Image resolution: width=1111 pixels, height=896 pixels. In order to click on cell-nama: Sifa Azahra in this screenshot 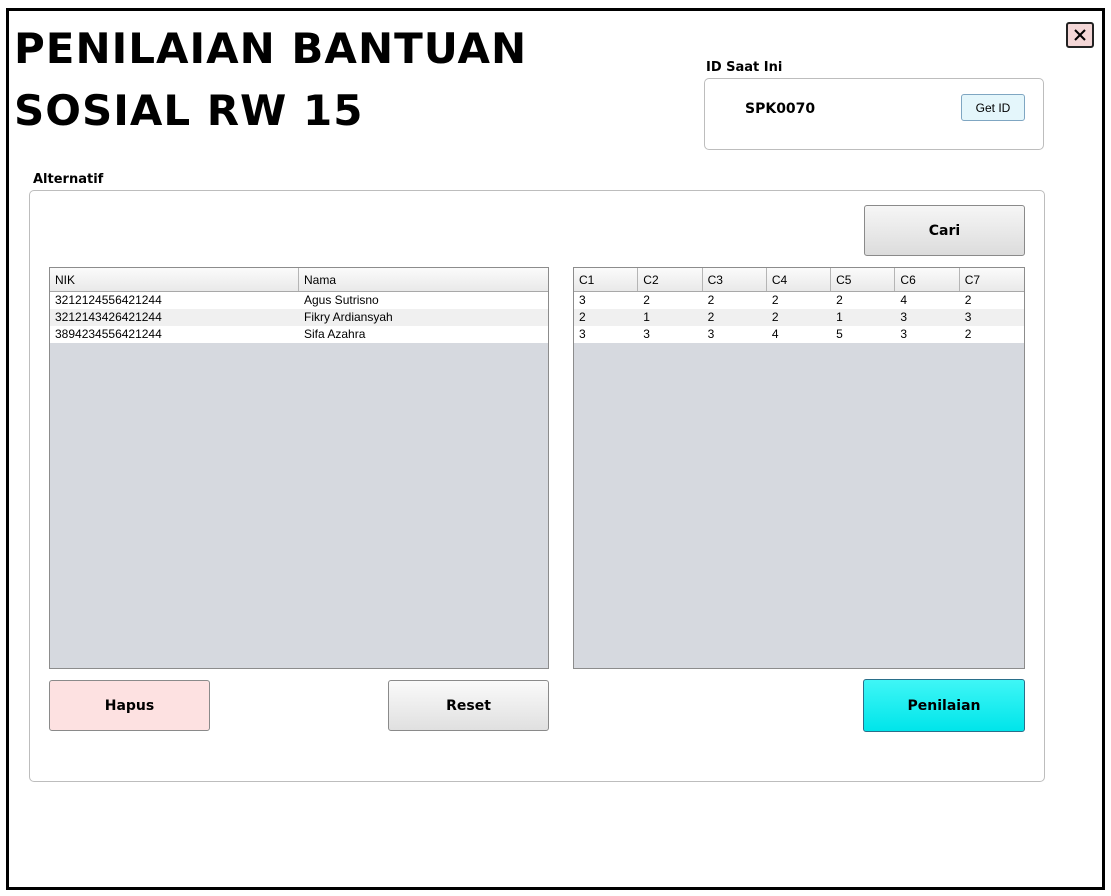, I will do `click(335, 334)`.